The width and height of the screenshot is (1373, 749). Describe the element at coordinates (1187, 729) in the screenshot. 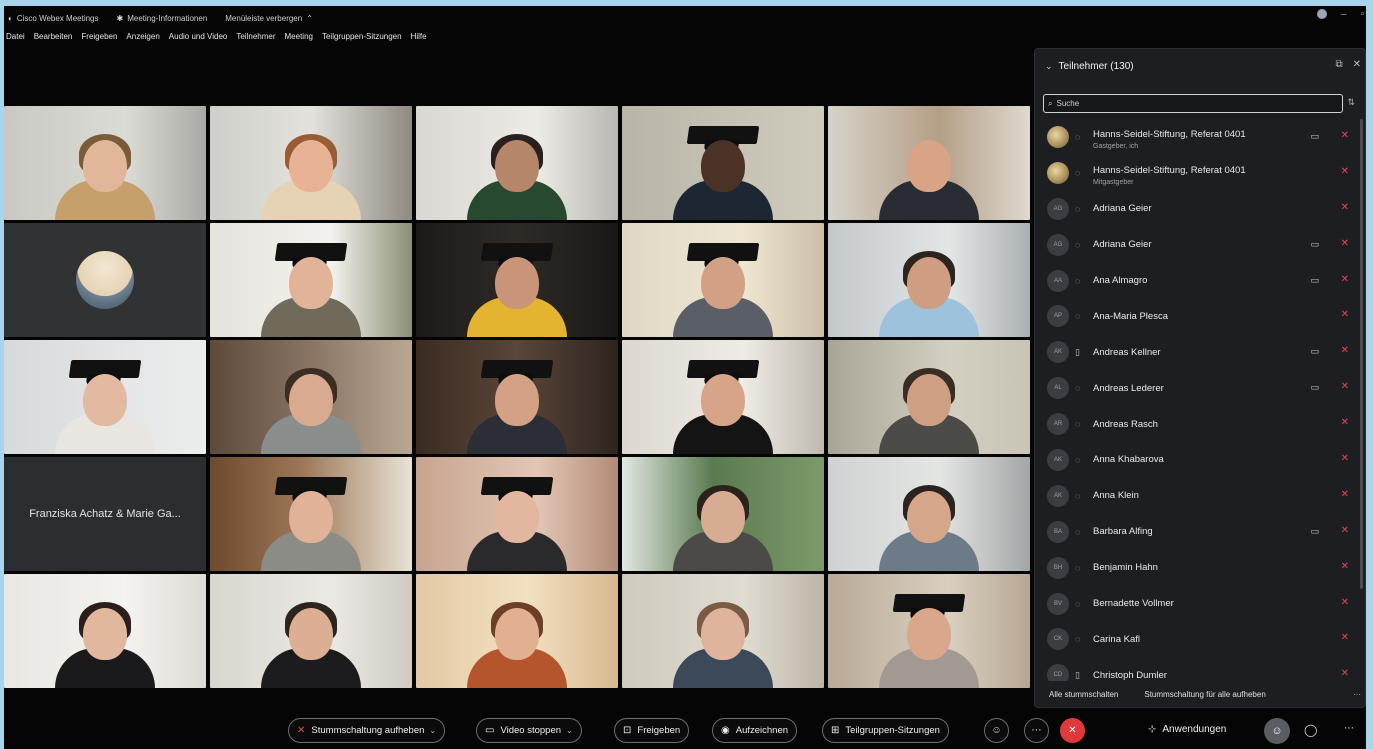

I see `apps-button: ⊹ Anwendungen` at that location.